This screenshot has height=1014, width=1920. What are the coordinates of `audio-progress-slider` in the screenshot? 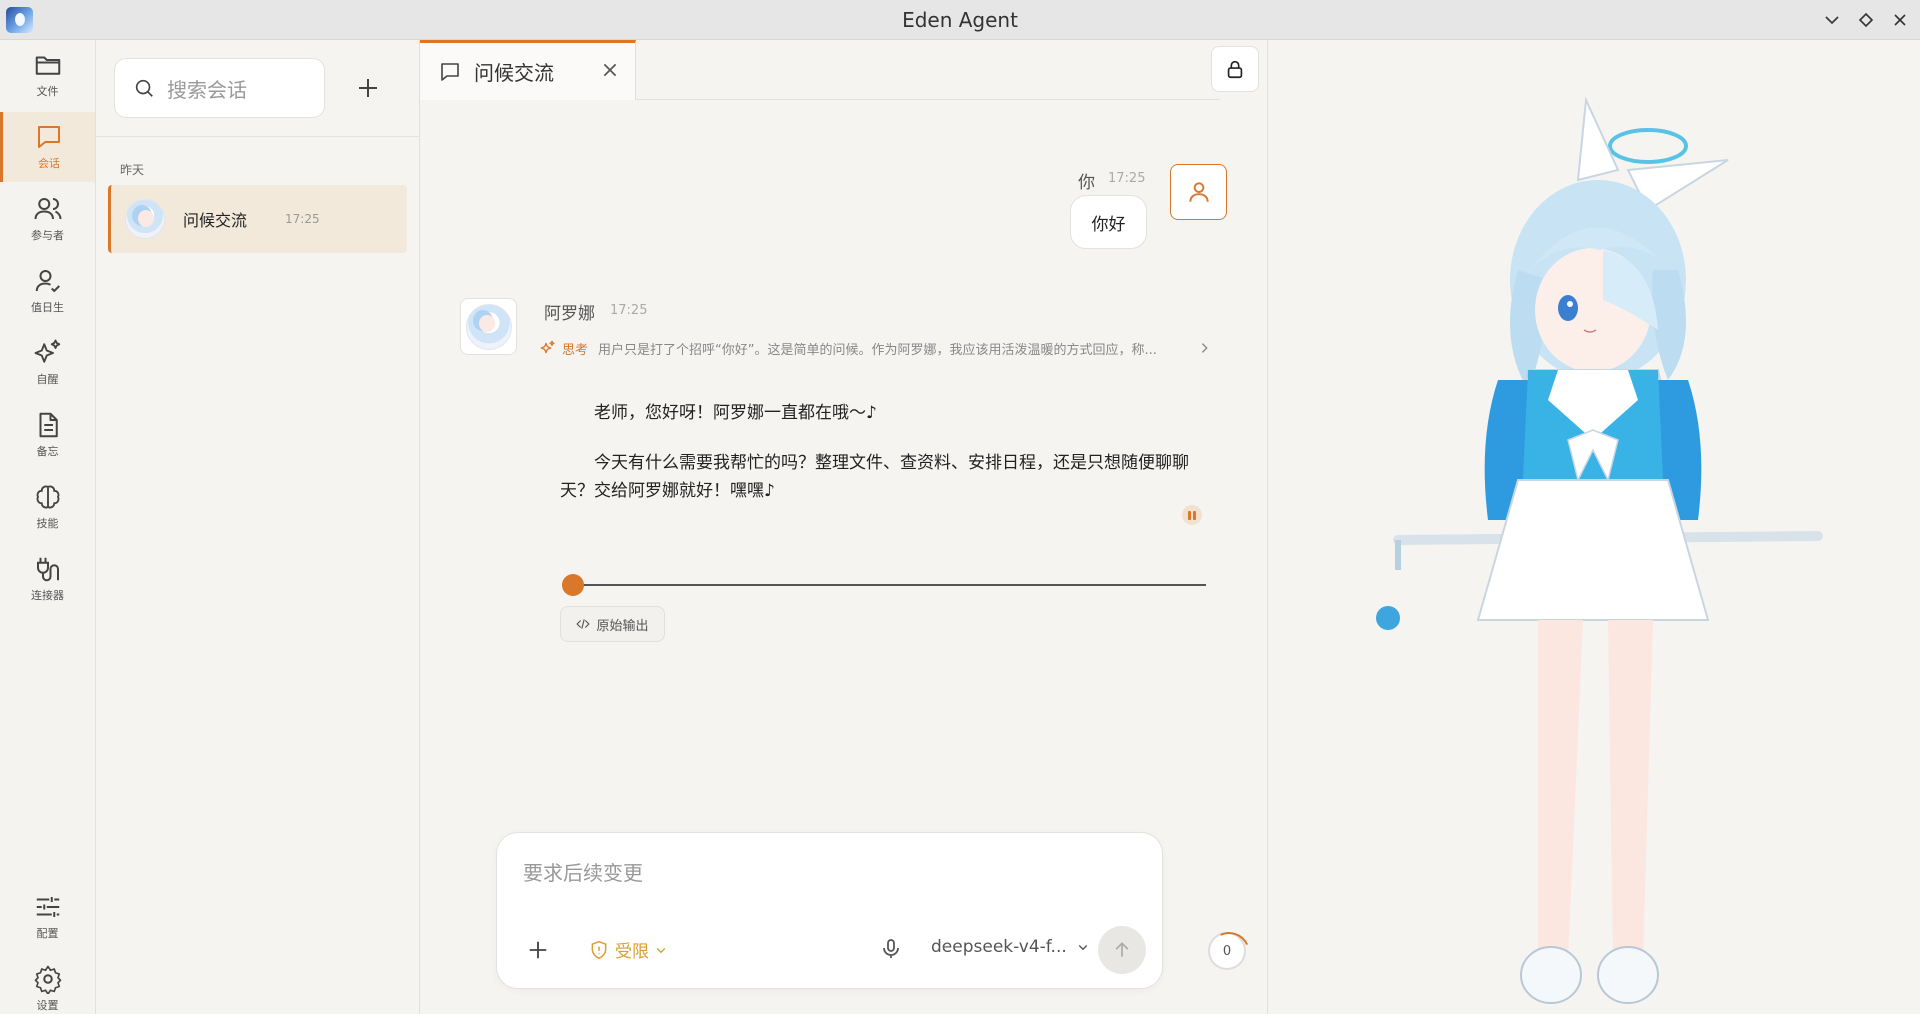 It's located at (884, 585).